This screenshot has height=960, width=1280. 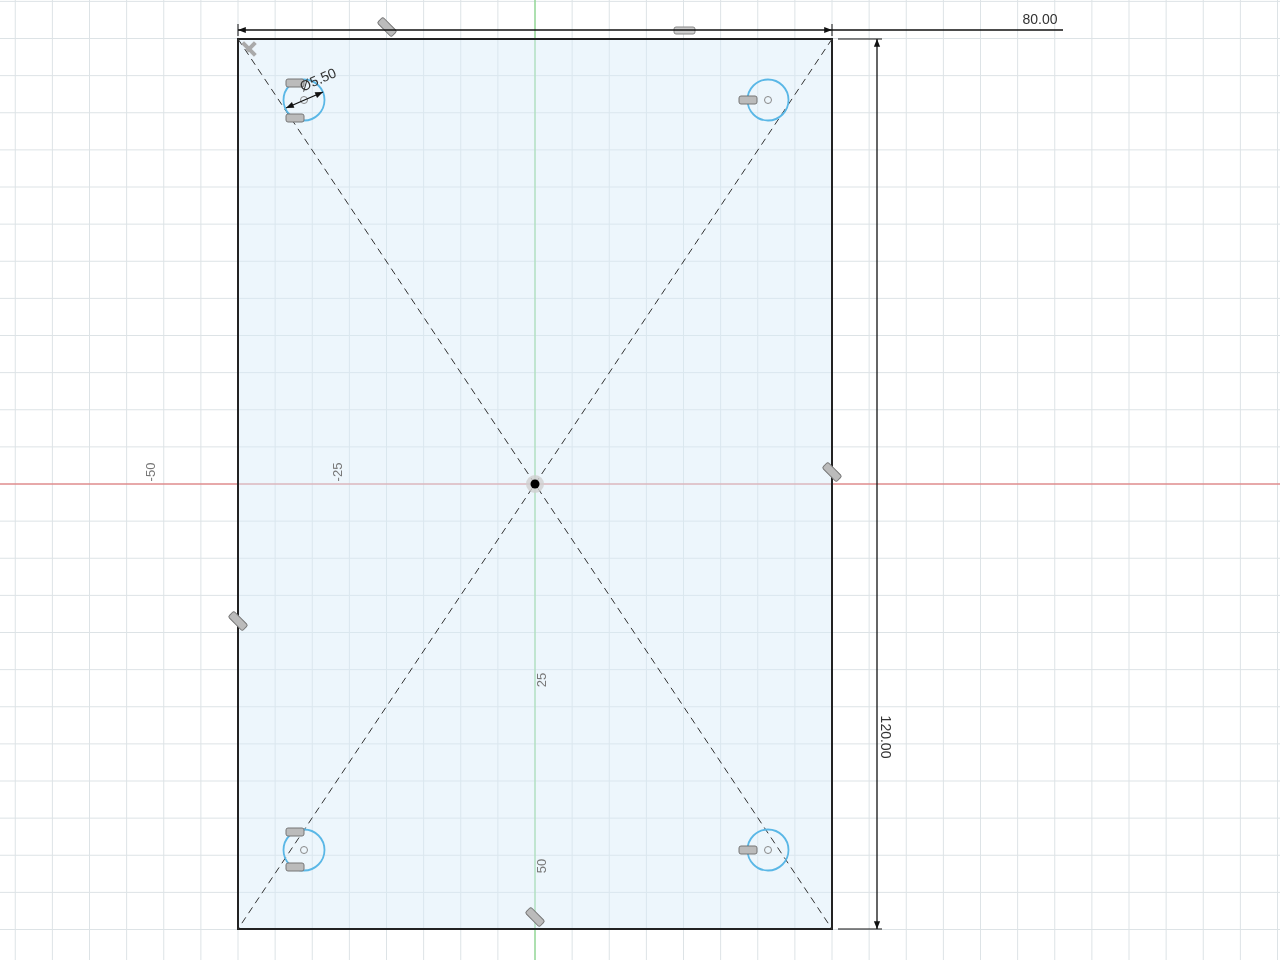 I want to click on coincident-icon, so click(x=249, y=49).